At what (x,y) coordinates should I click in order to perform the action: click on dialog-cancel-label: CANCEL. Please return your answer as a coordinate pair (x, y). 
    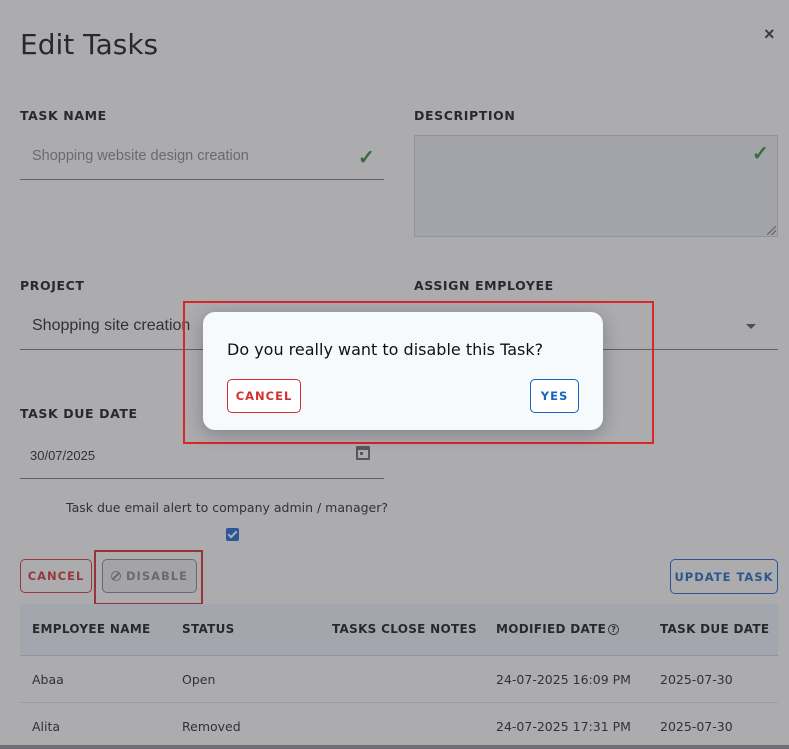
    Looking at the image, I should click on (264, 396).